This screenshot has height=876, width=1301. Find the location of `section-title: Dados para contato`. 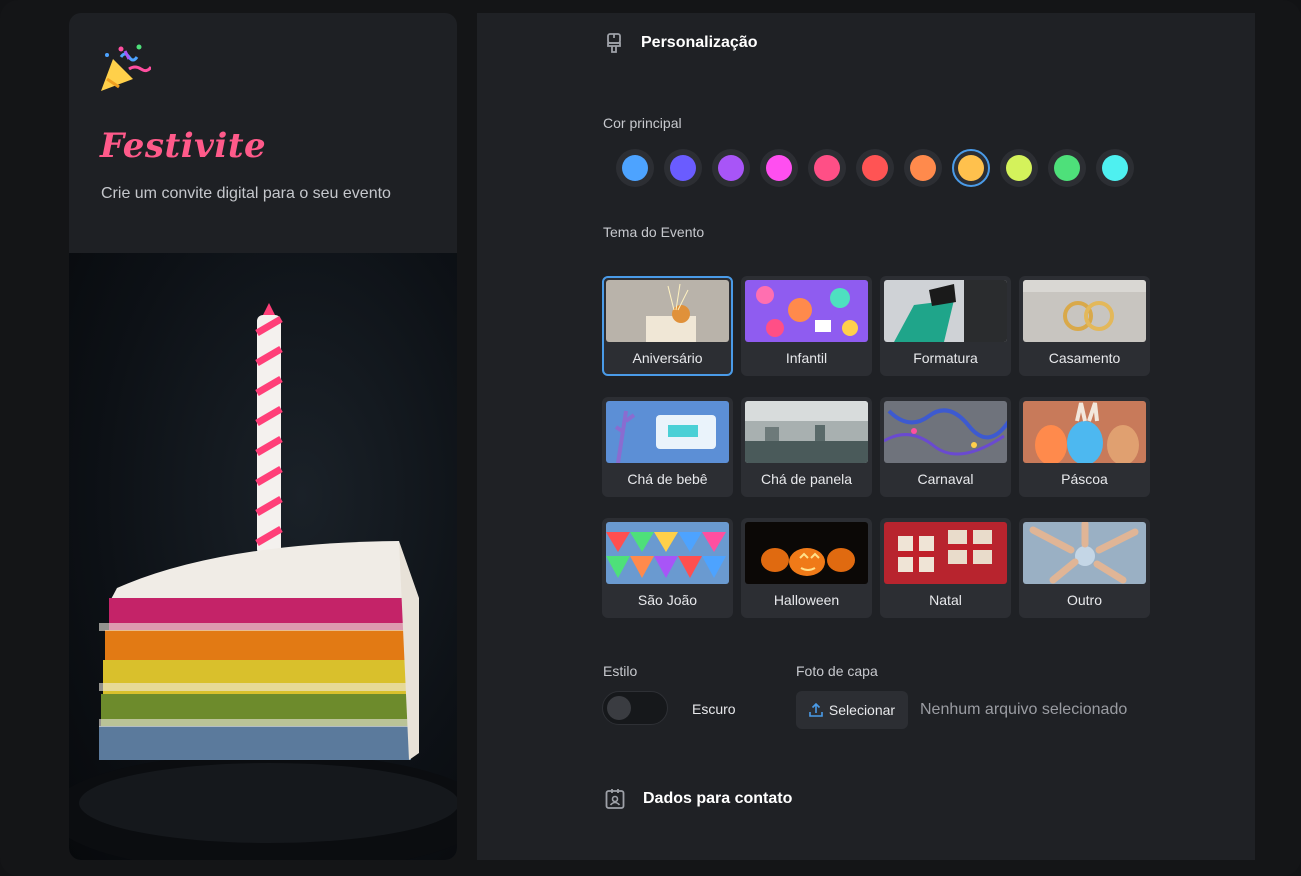

section-title: Dados para contato is located at coordinates (718, 798).